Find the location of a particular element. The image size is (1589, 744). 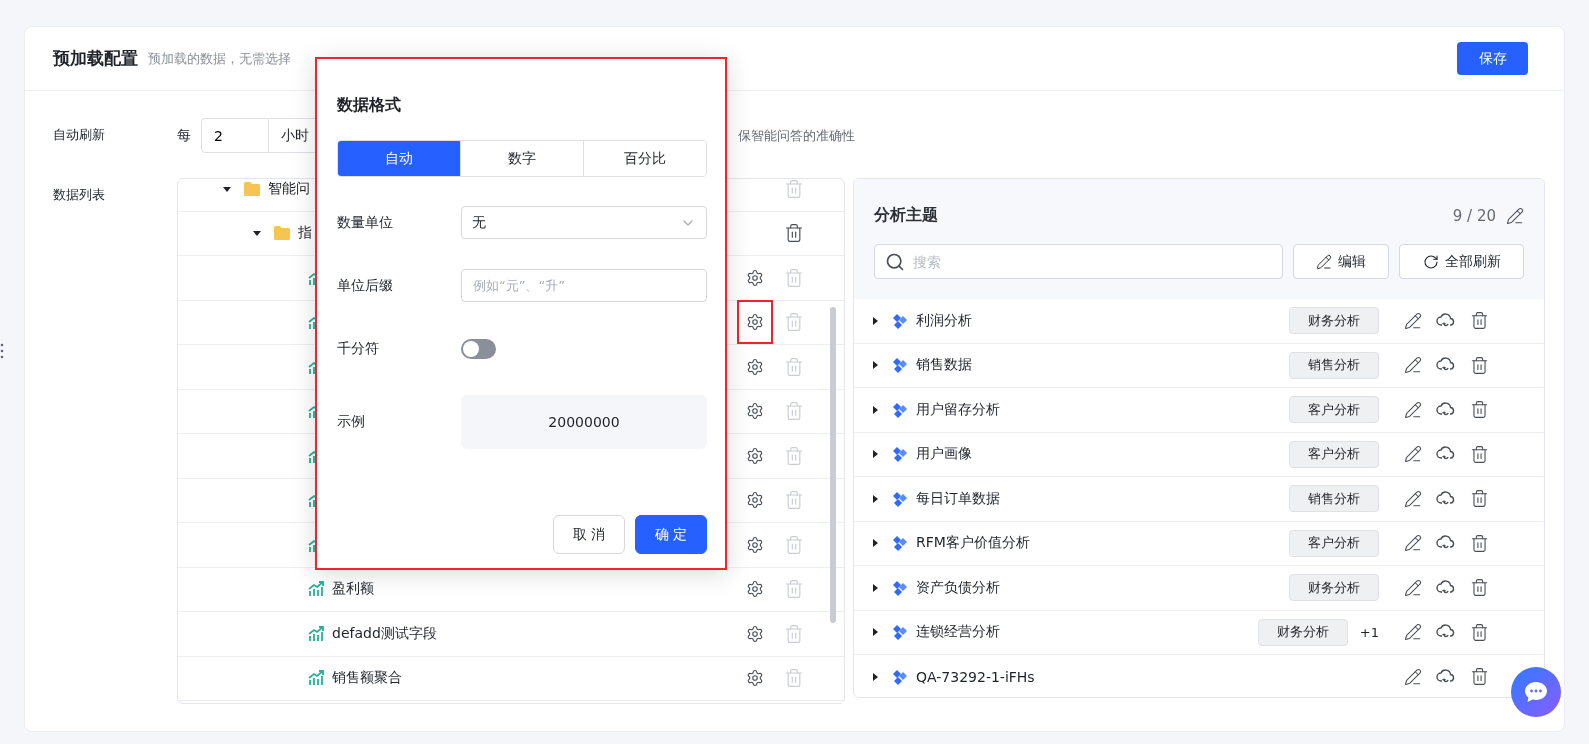

edit-button: 编辑 is located at coordinates (1341, 261).